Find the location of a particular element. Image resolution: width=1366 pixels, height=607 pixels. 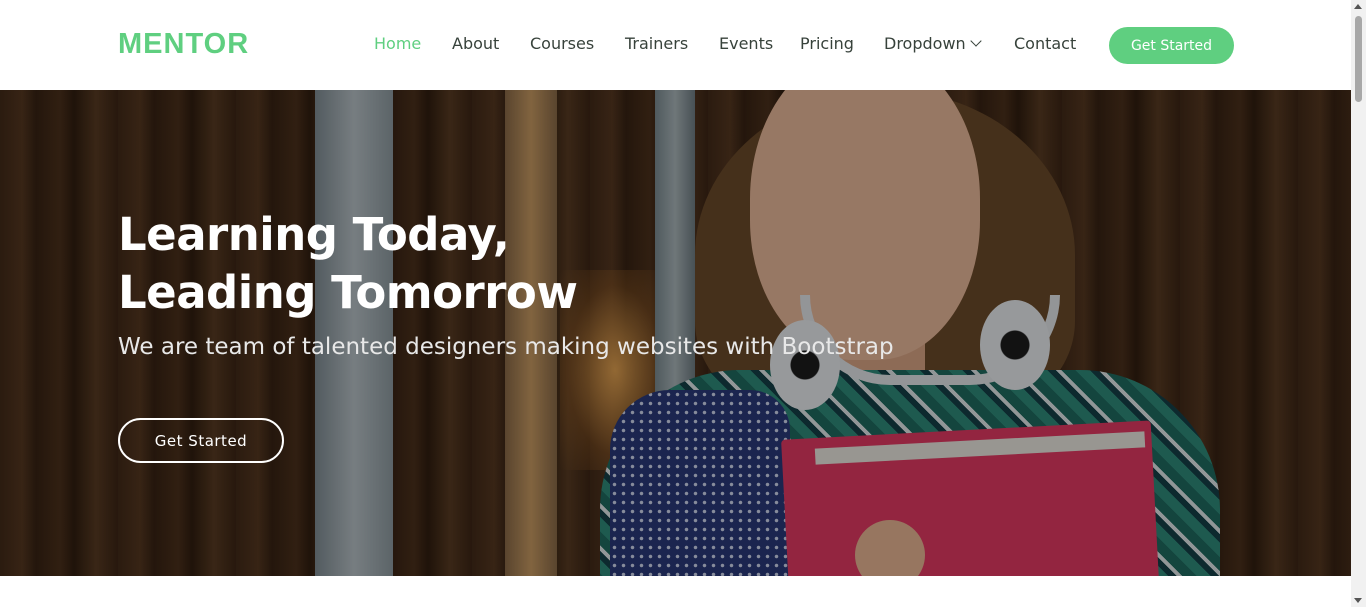

nav-item-events: Events is located at coordinates (746, 43).